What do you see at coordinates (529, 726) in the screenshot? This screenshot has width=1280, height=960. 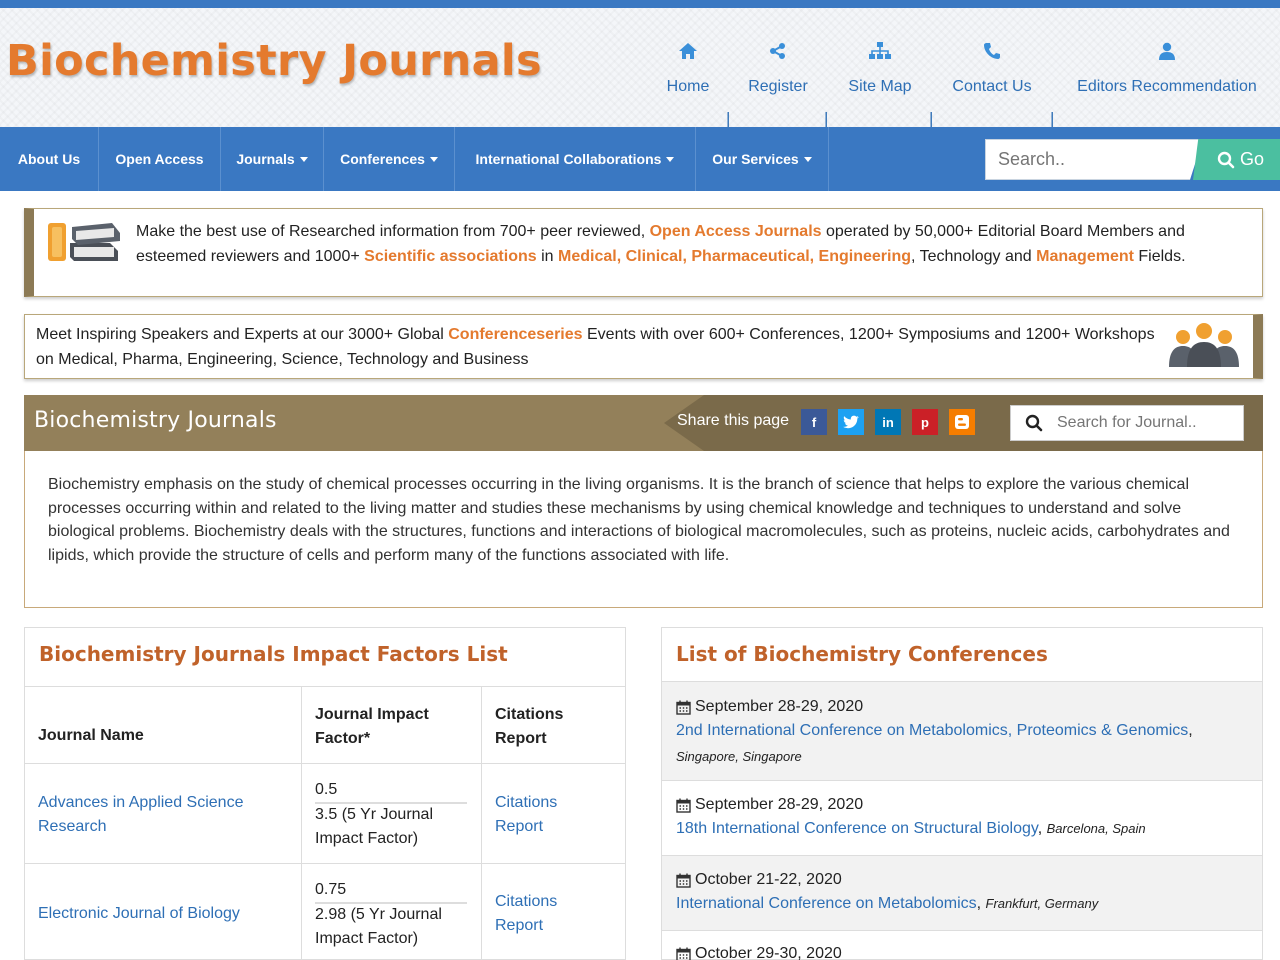 I see `header-citations-report: Citations Report` at bounding box center [529, 726].